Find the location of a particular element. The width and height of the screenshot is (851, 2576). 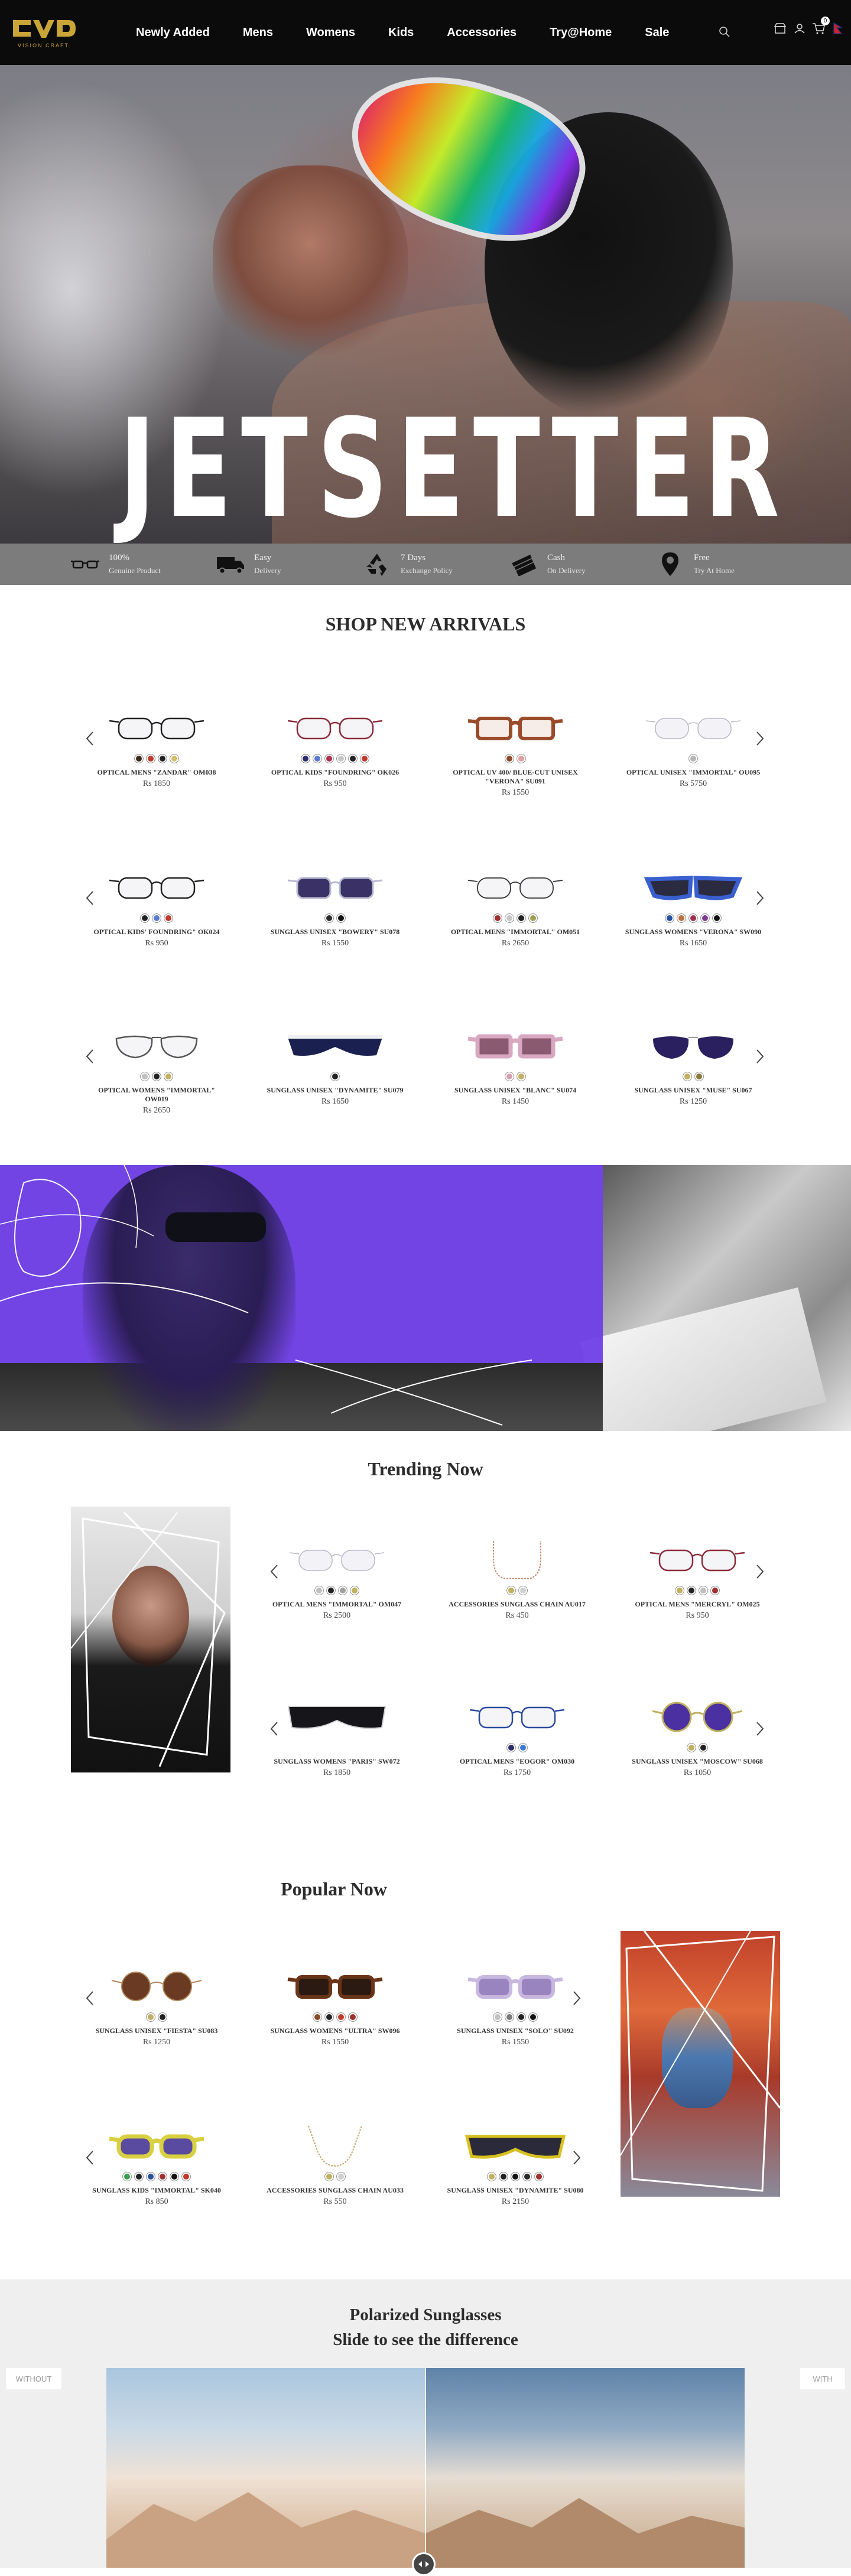

product-card: SUNGLASS UNISEX "DYNAMITE" SU079 Rs 1650 is located at coordinates (335, 1064).